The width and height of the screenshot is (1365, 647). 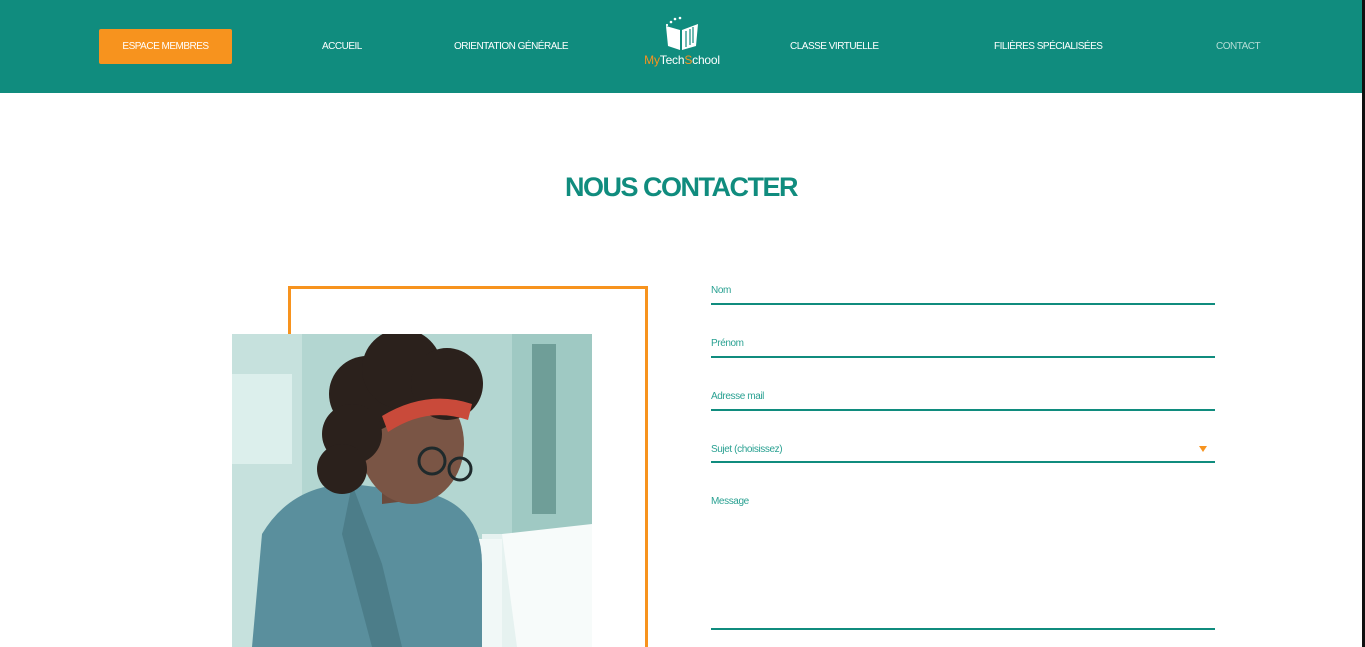 What do you see at coordinates (1238, 47) in the screenshot?
I see `nav-item-contact: CONTACT` at bounding box center [1238, 47].